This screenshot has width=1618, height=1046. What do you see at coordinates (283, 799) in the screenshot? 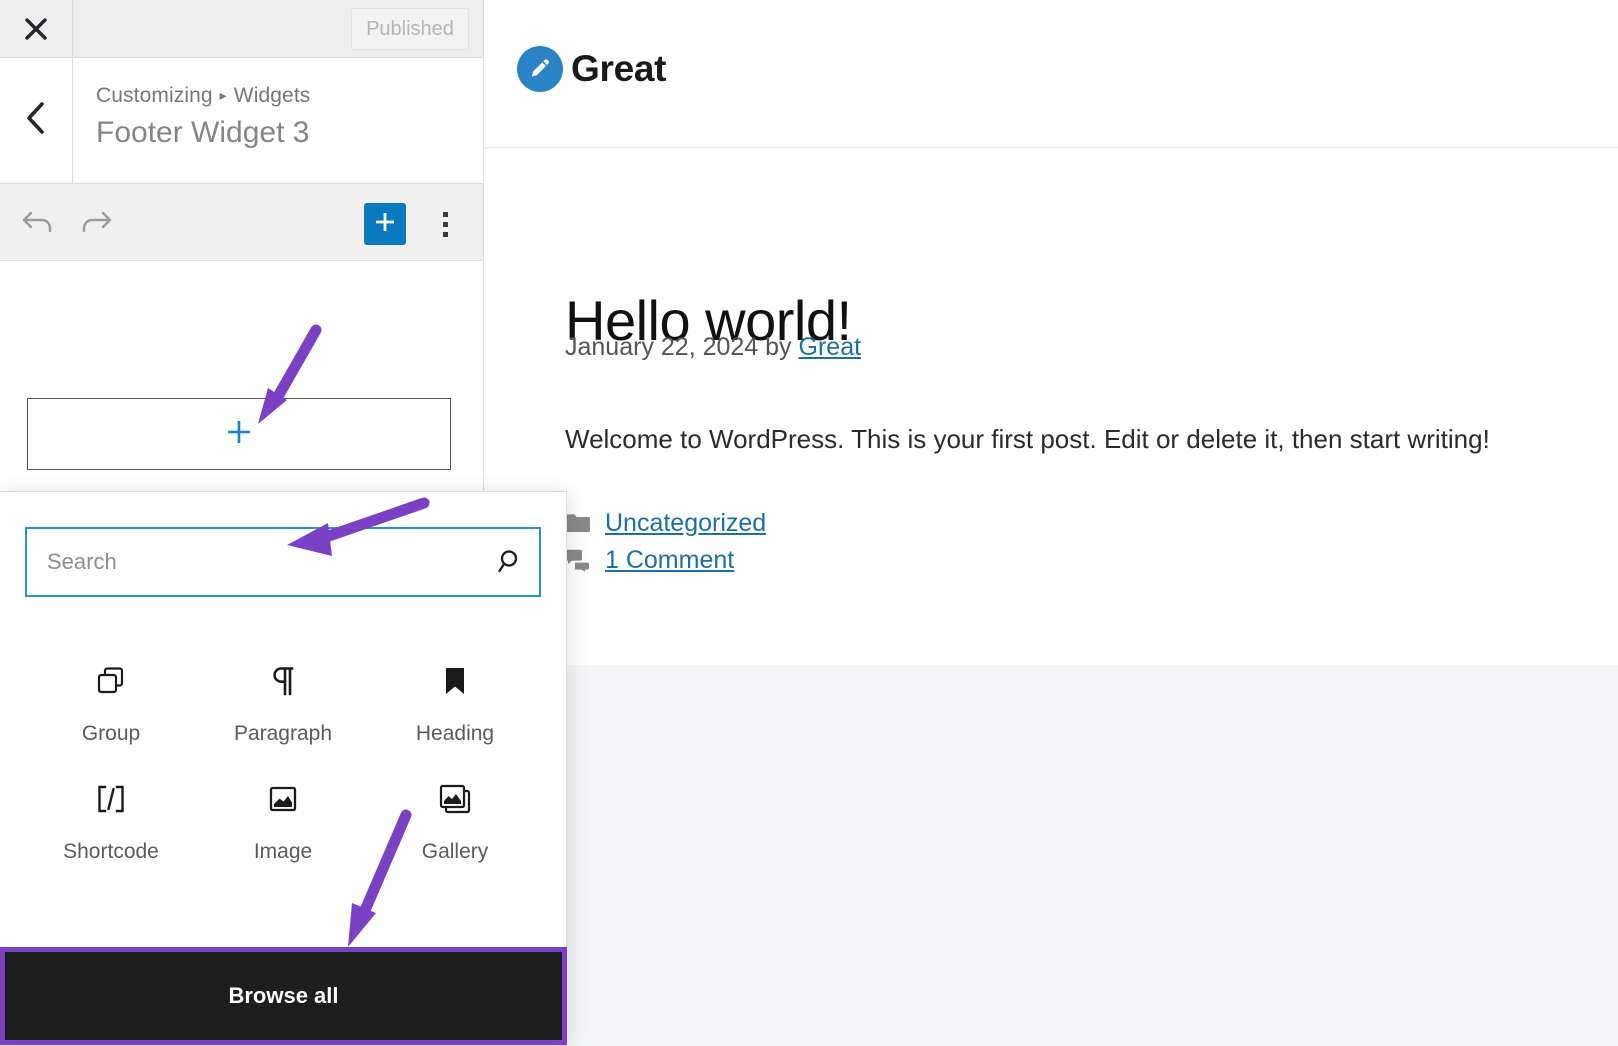
I see `image-icon` at bounding box center [283, 799].